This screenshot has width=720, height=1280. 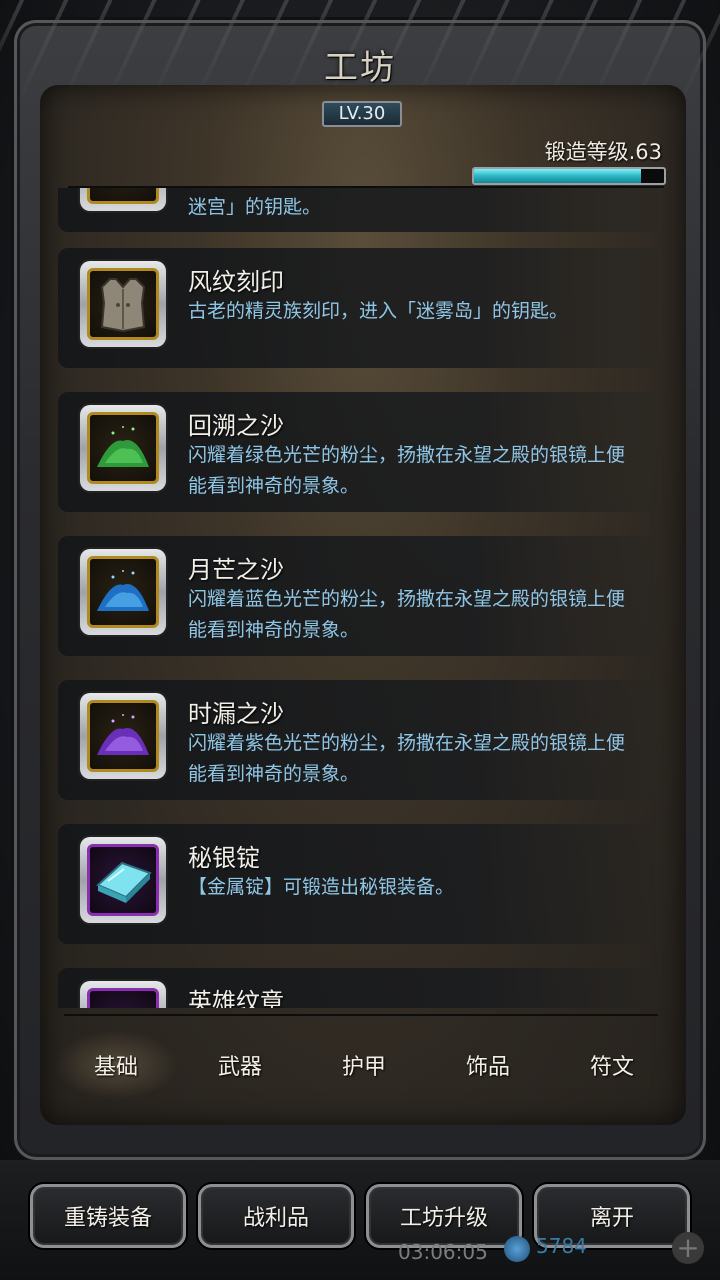 I want to click on currency-value: 5784, so click(x=561, y=1246).